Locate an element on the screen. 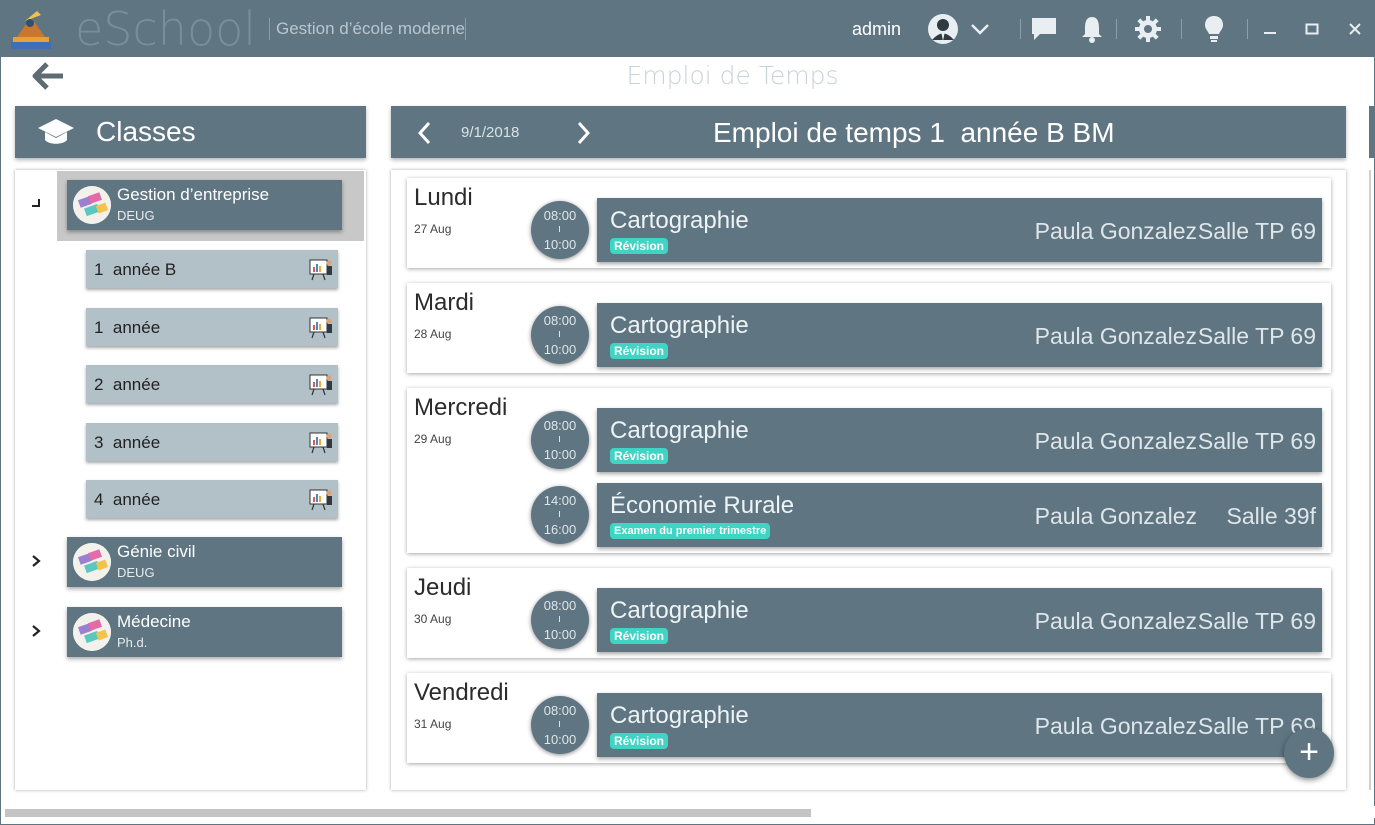 The height and width of the screenshot is (825, 1375). class-item-2-annee: 2 année is located at coordinates (212, 384).